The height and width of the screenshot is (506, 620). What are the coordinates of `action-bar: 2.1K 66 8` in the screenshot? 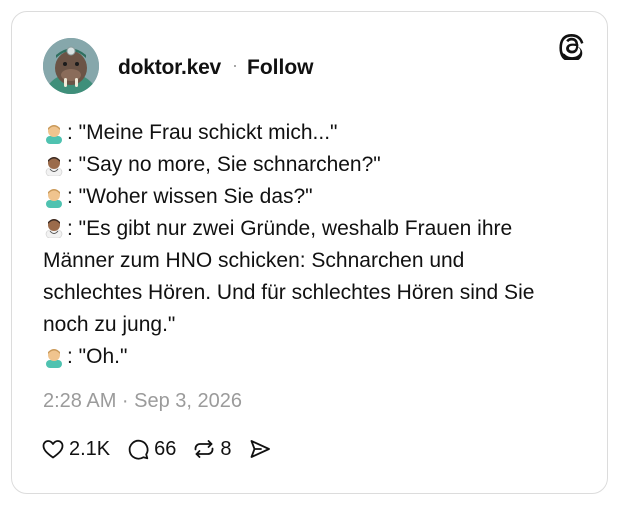 It's located at (164, 449).